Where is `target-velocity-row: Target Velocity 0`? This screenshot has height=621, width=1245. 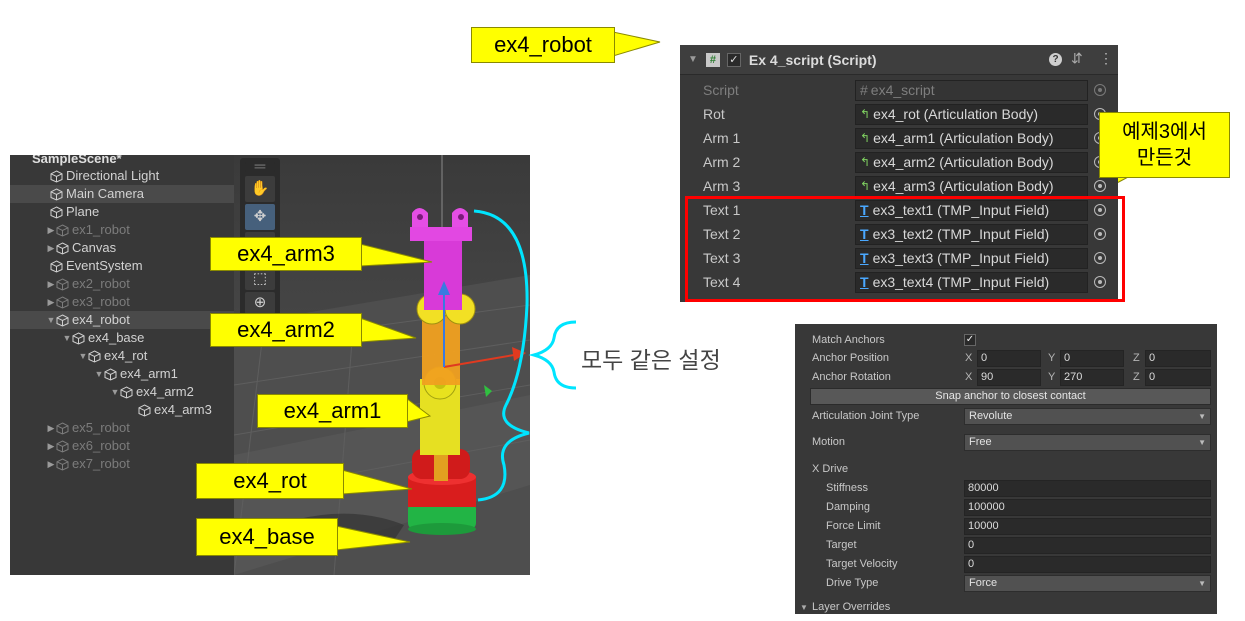
target-velocity-row: Target Velocity 0 is located at coordinates (1006, 564).